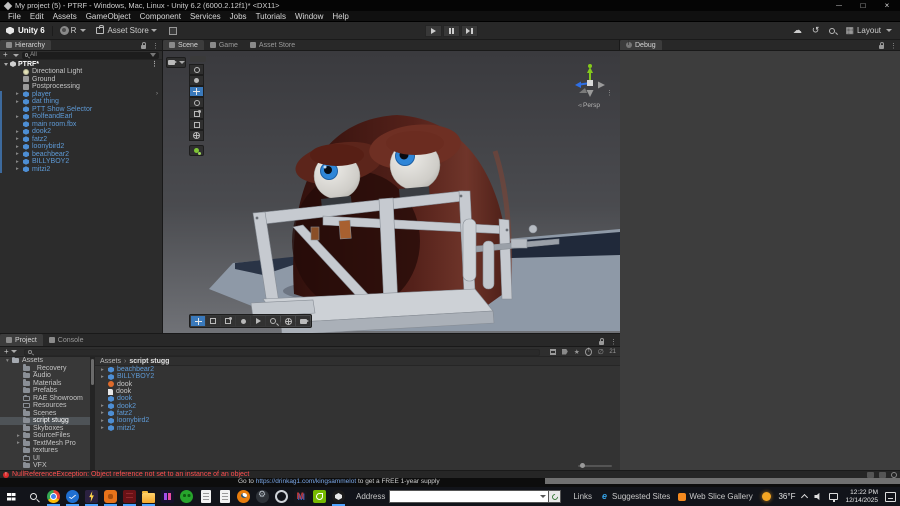 This screenshot has height=506, width=900. What do you see at coordinates (861, 497) in the screenshot?
I see `taskbar-clock: 12:22 PM 12/14/2025` at bounding box center [861, 497].